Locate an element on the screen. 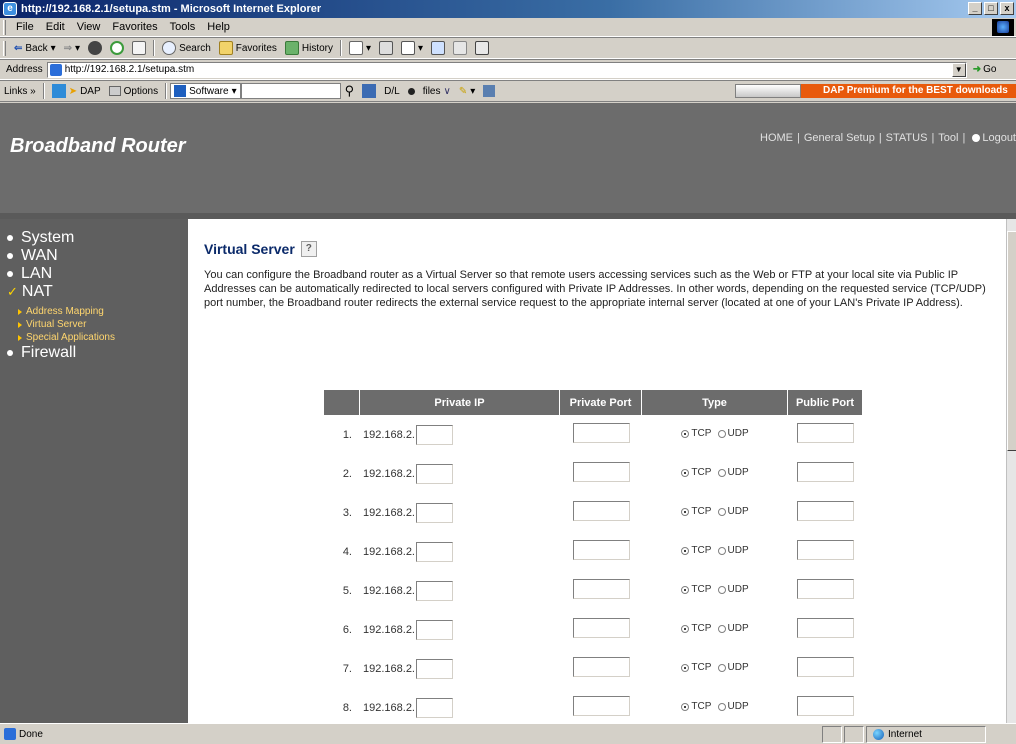 Image resolution: width=1016 pixels, height=744 pixels. record-button is located at coordinates (411, 91).